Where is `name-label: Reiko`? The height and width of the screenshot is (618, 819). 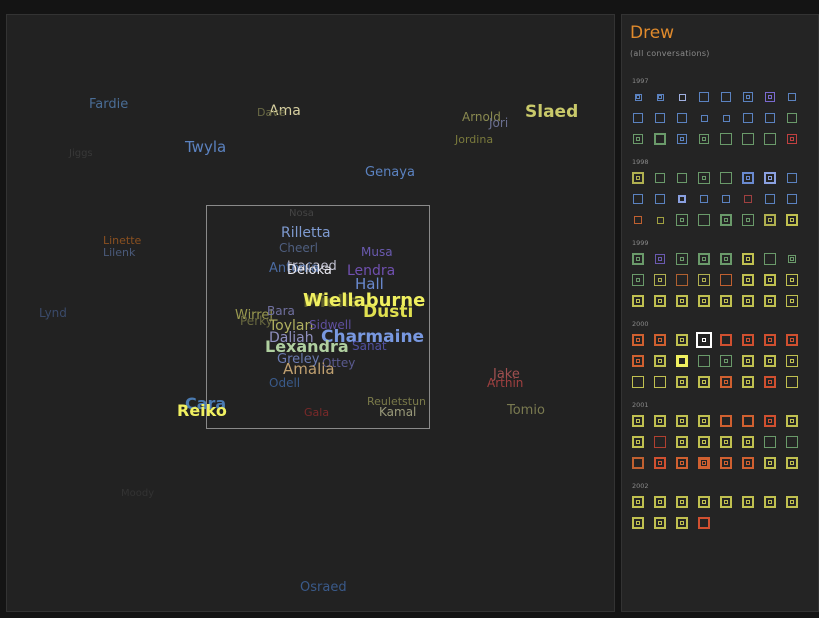 name-label: Reiko is located at coordinates (202, 411).